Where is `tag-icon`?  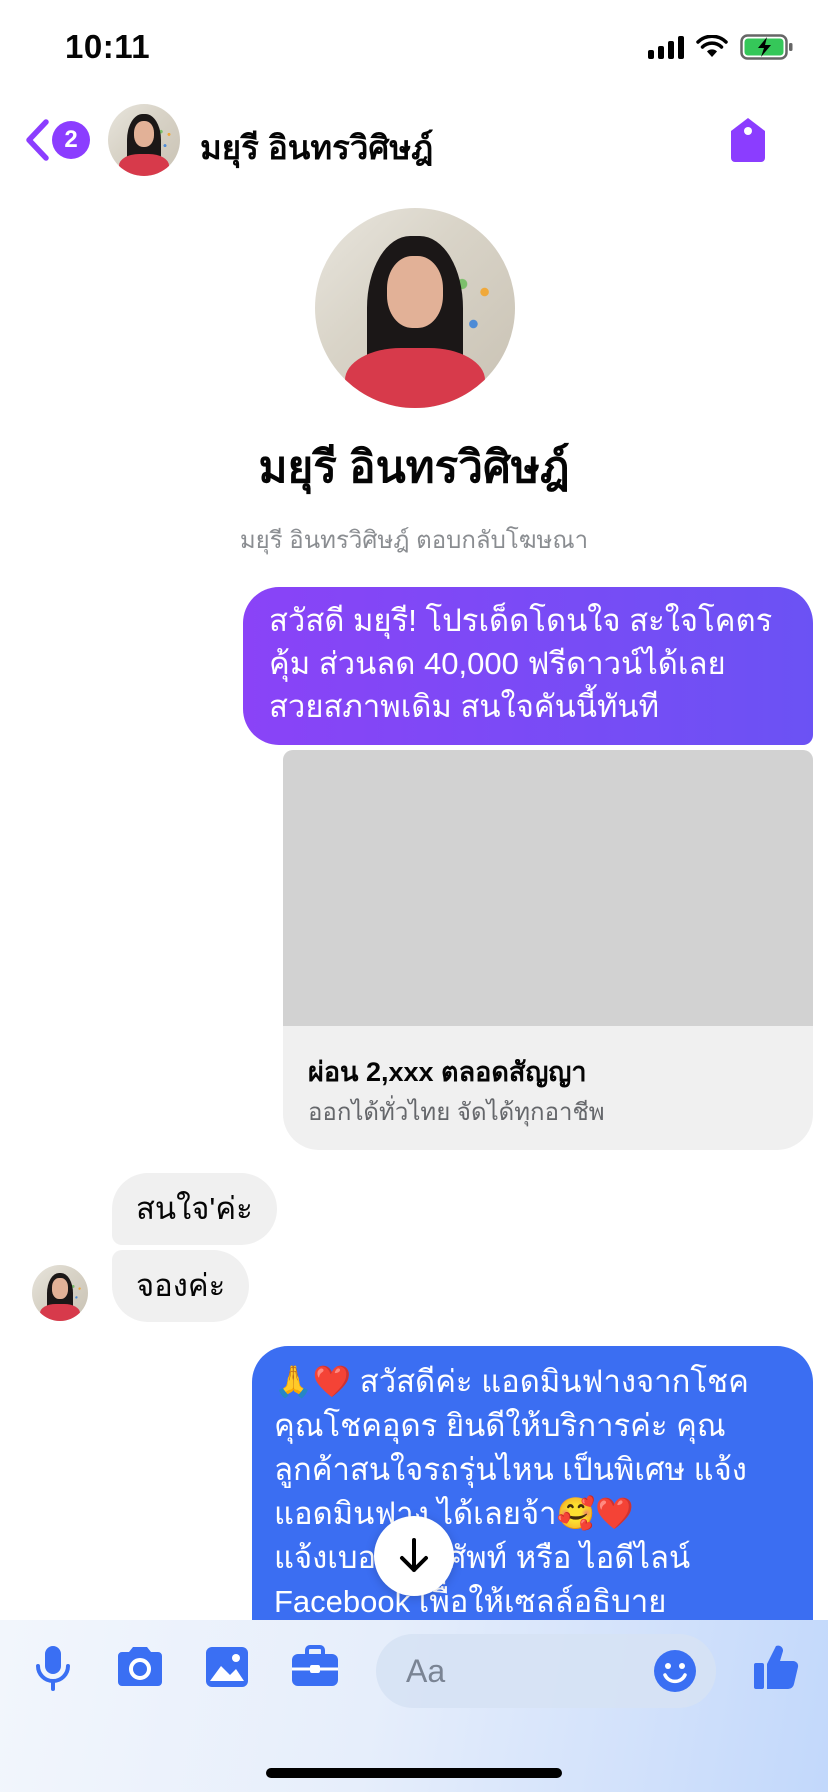 tag-icon is located at coordinates (748, 140).